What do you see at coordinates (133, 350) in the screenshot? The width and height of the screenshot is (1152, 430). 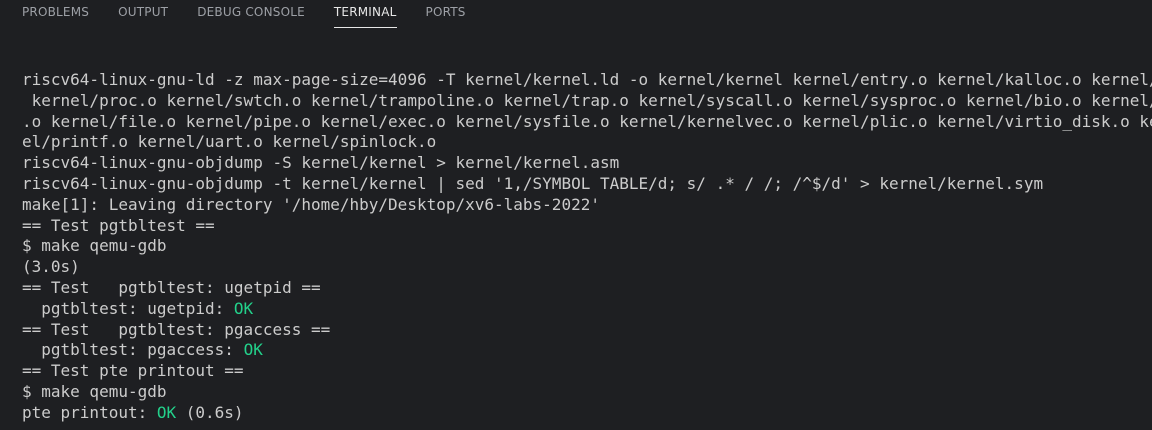 I see `terminal-line-text: pgtbltest: pgaccess:` at bounding box center [133, 350].